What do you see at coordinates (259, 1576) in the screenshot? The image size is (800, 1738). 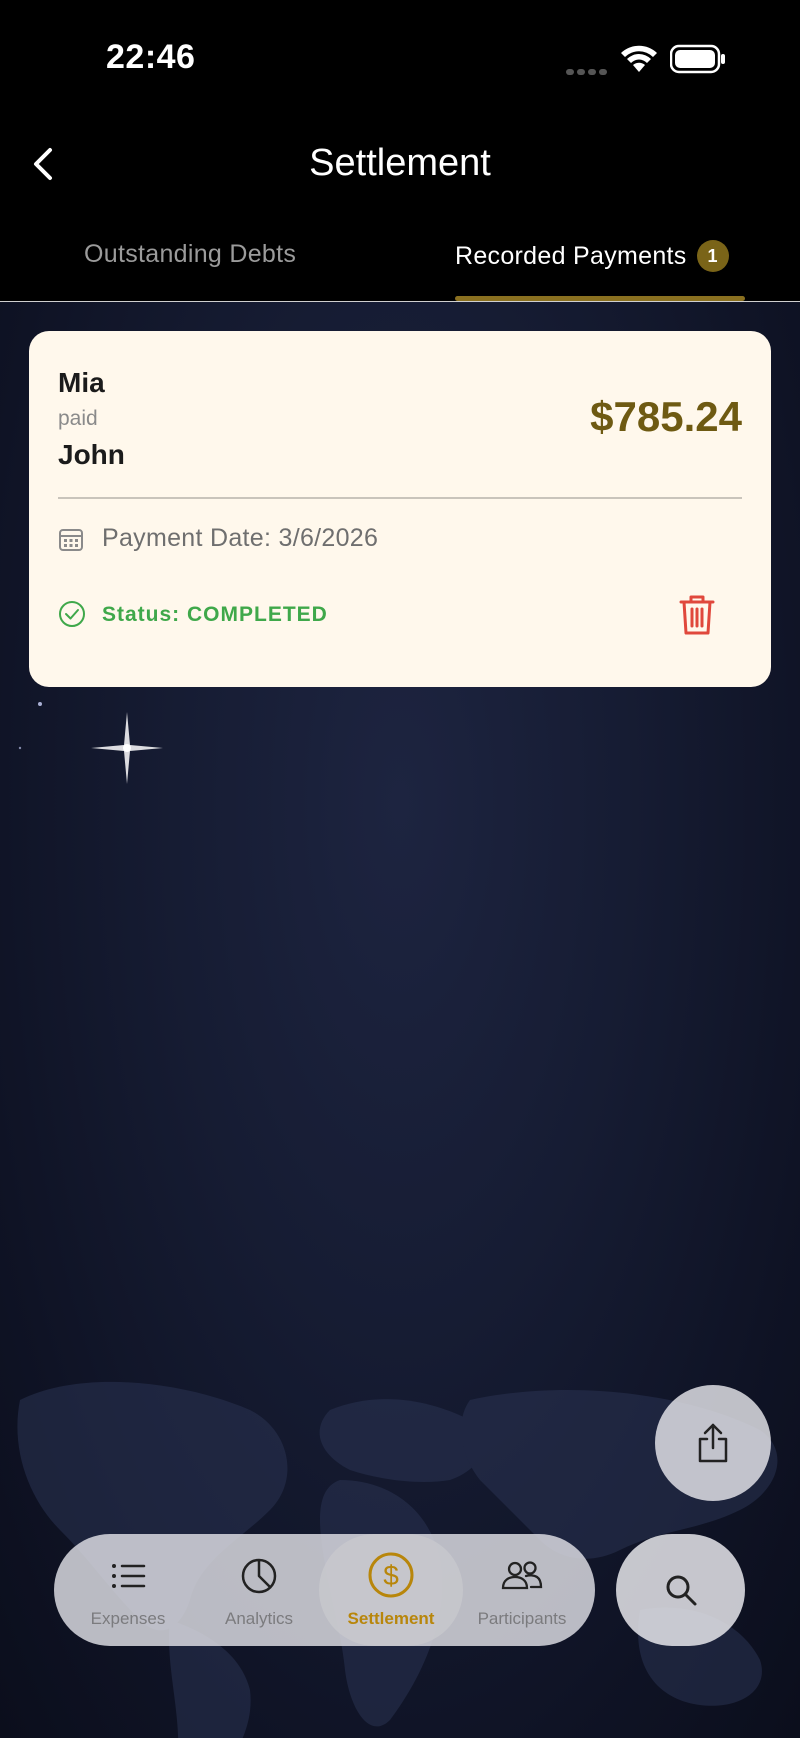 I see `pie-chart-icon` at bounding box center [259, 1576].